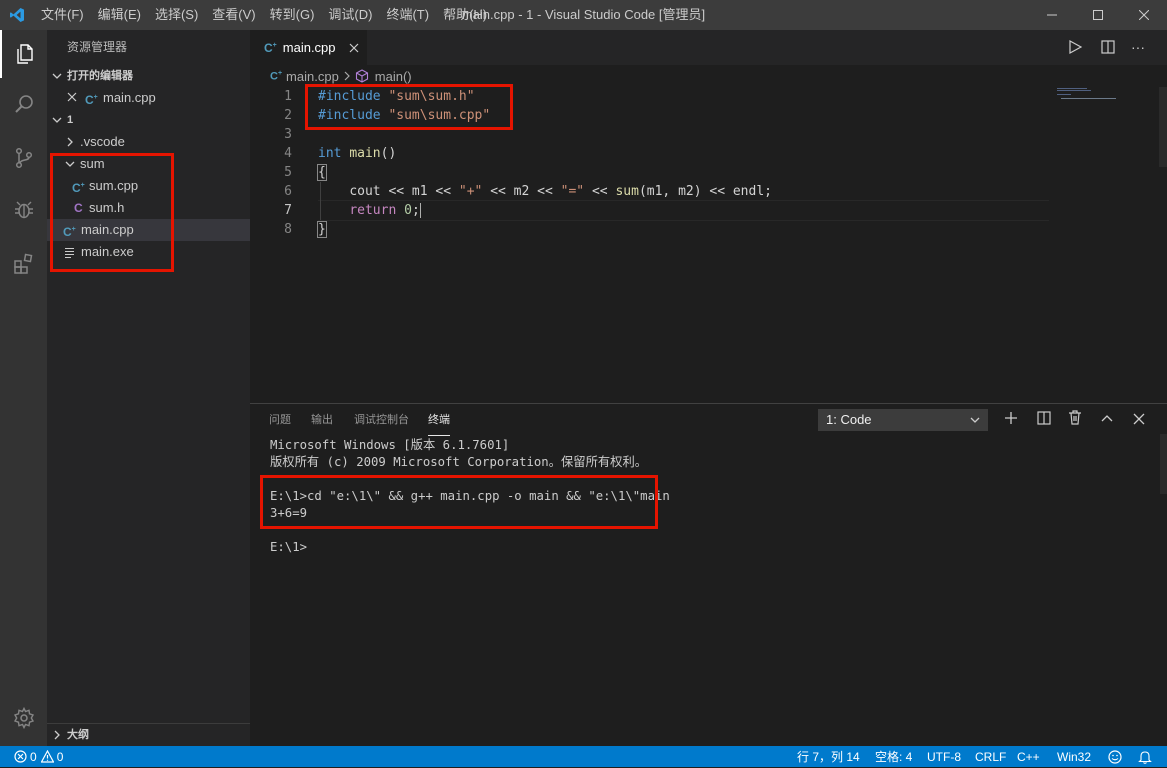 The image size is (1167, 768). What do you see at coordinates (322, 424) in the screenshot?
I see `panel-tab-output: 输出` at bounding box center [322, 424].